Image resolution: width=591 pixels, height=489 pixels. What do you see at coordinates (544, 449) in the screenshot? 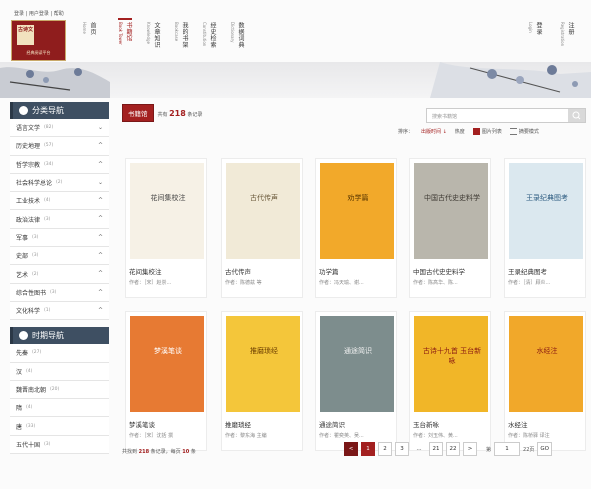
I see `go-button: GO` at bounding box center [544, 449].